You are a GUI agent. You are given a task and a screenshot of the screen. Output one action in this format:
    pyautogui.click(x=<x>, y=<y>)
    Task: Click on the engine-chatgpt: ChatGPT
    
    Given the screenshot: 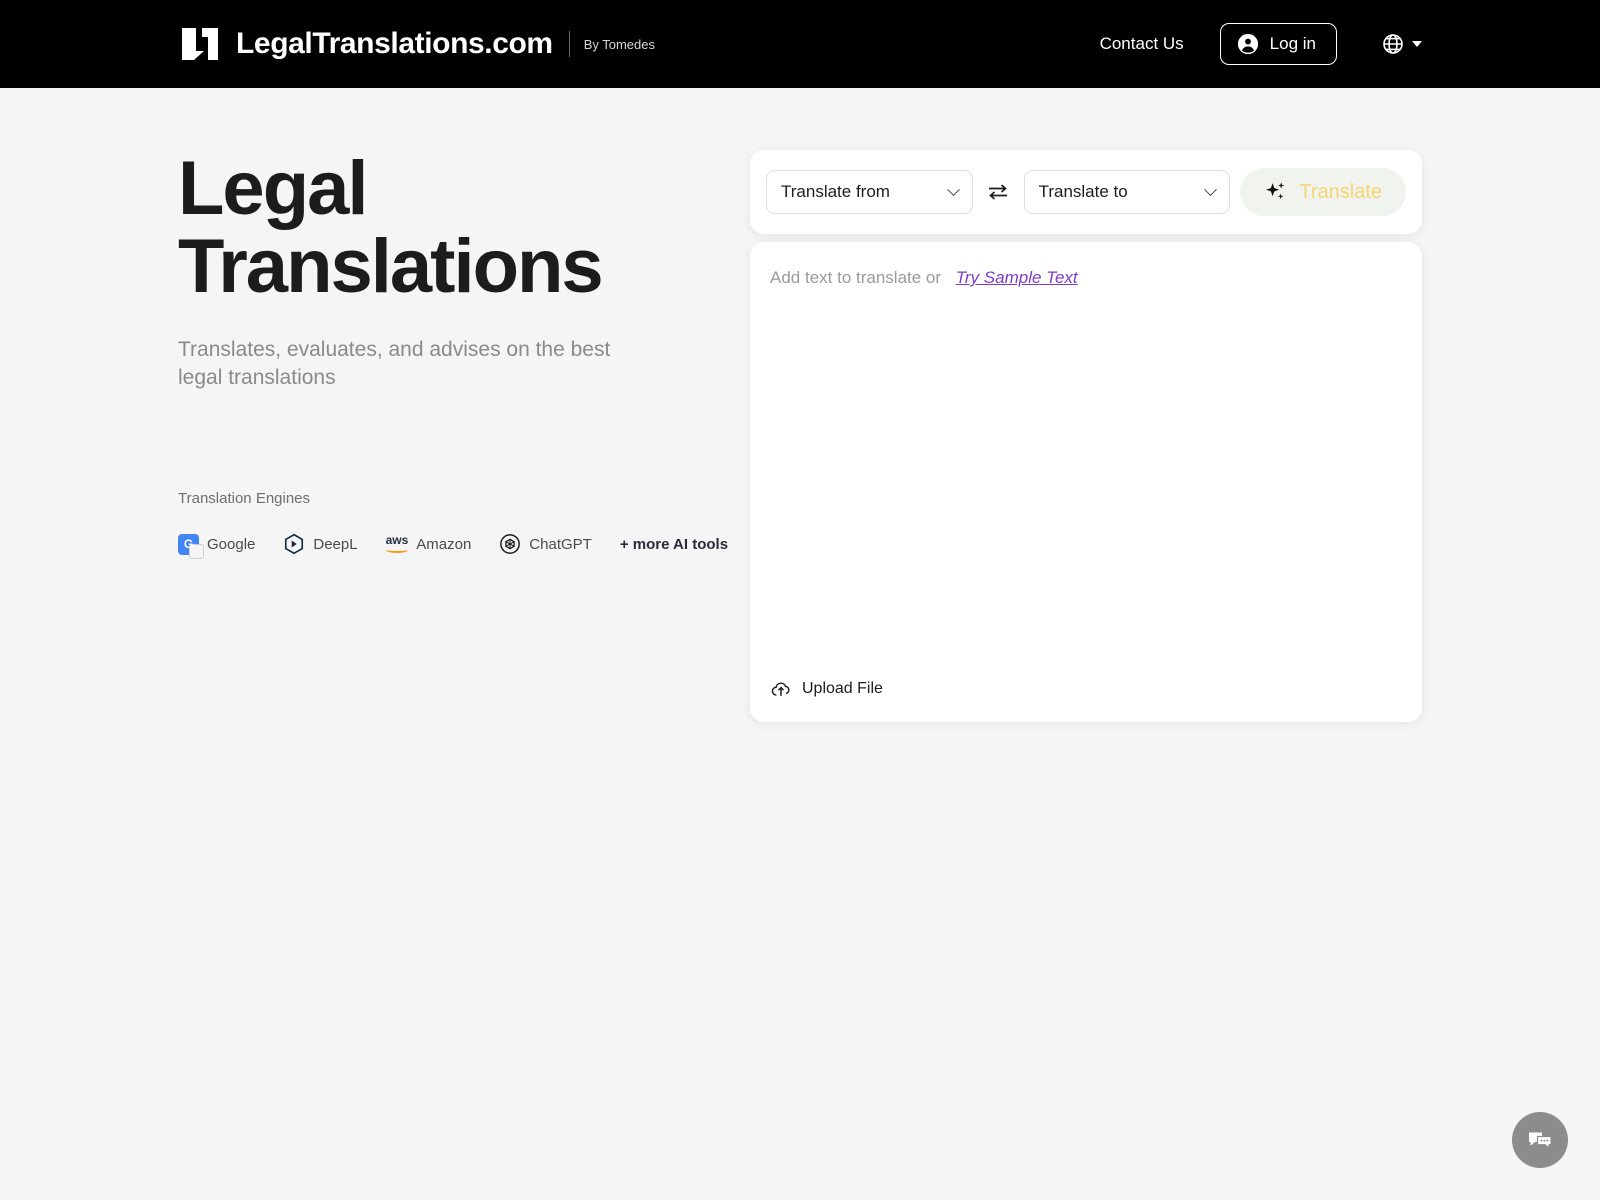 What is the action you would take?
    pyautogui.click(x=545, y=544)
    